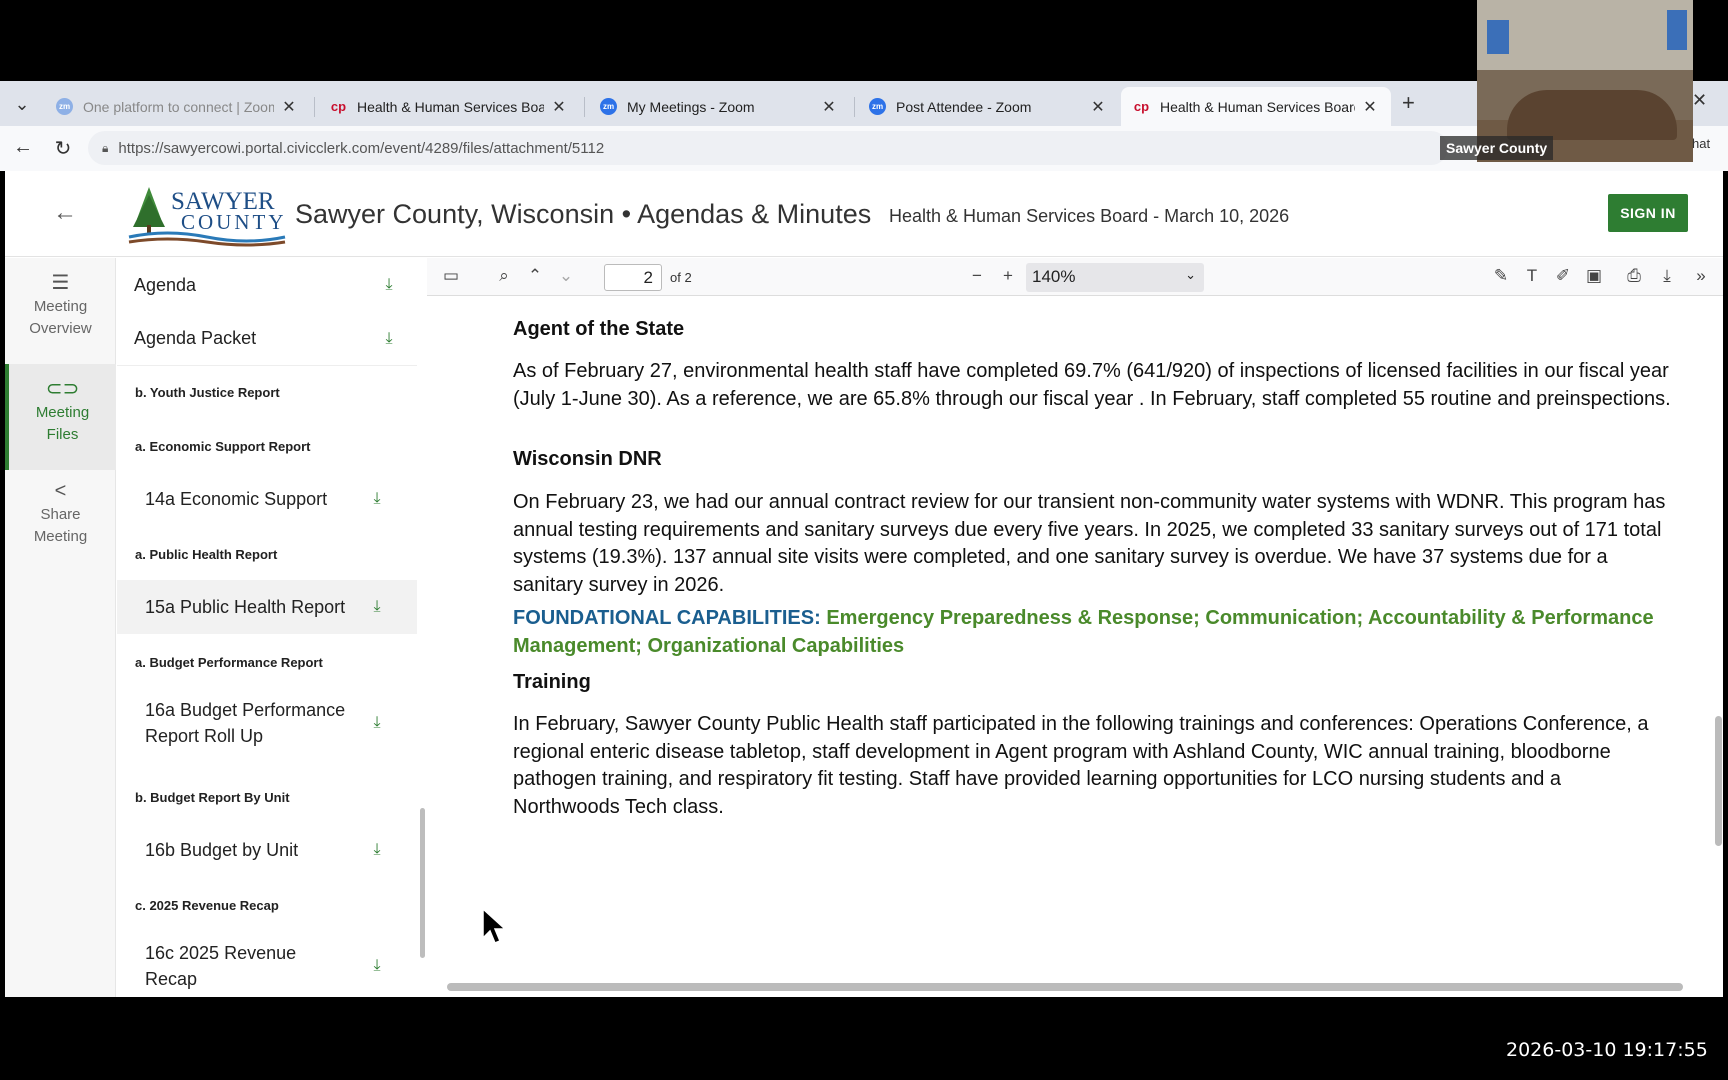 This screenshot has width=1728, height=1080. I want to click on back-icon: ←, so click(23, 147).